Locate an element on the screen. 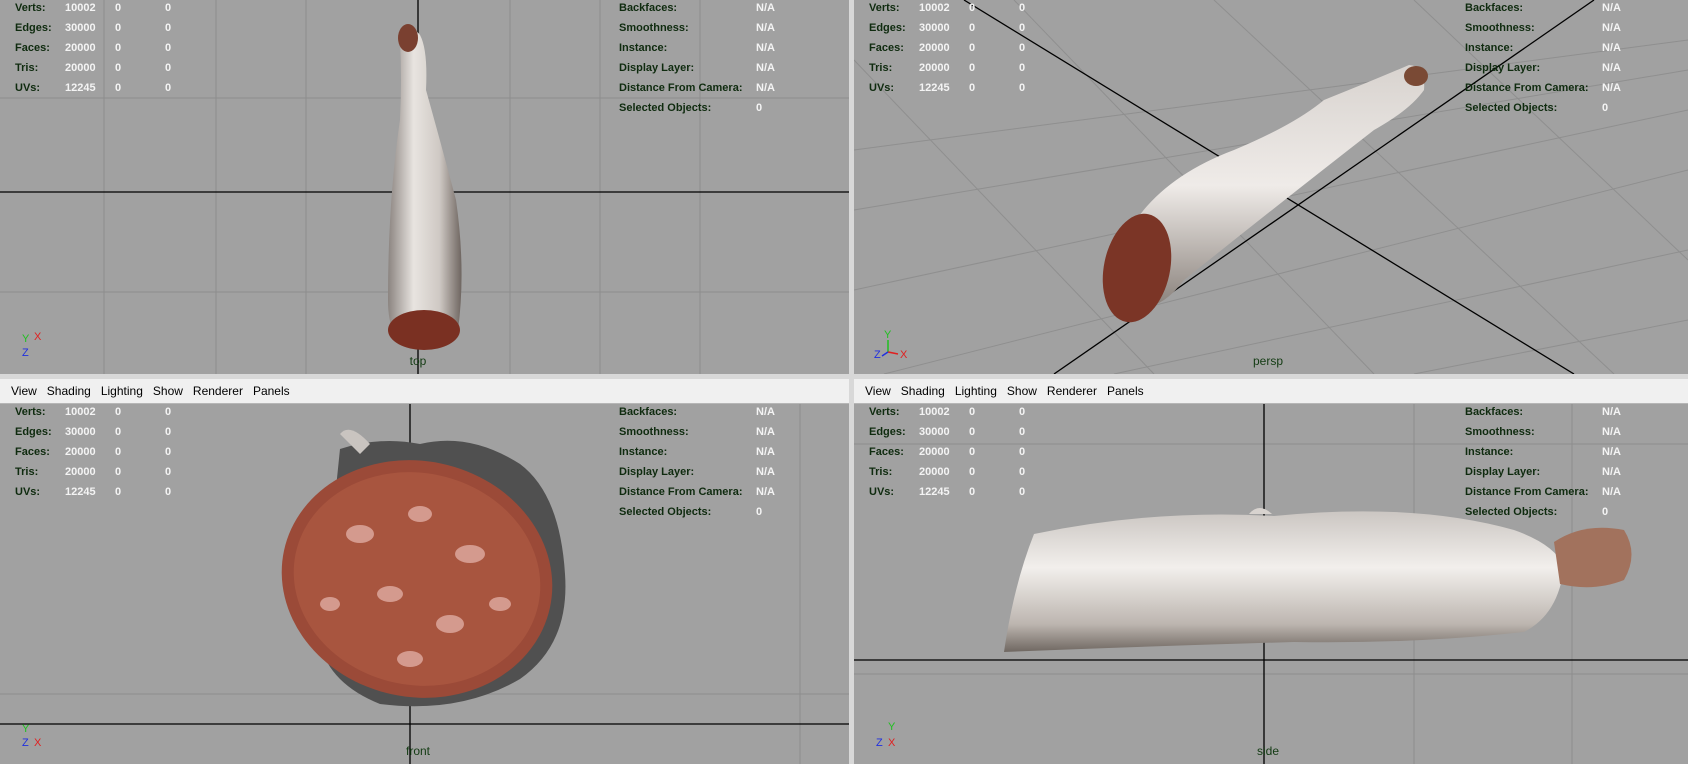  camera-label-top: top is located at coordinates (418, 361).